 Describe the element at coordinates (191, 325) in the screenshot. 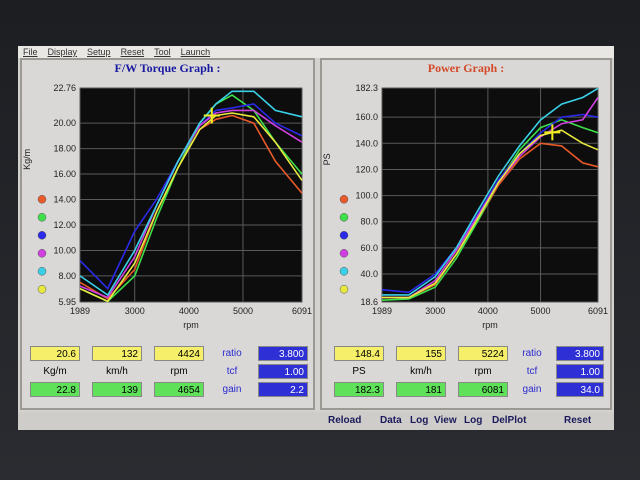

I see `torque-xlabel: rpm` at that location.